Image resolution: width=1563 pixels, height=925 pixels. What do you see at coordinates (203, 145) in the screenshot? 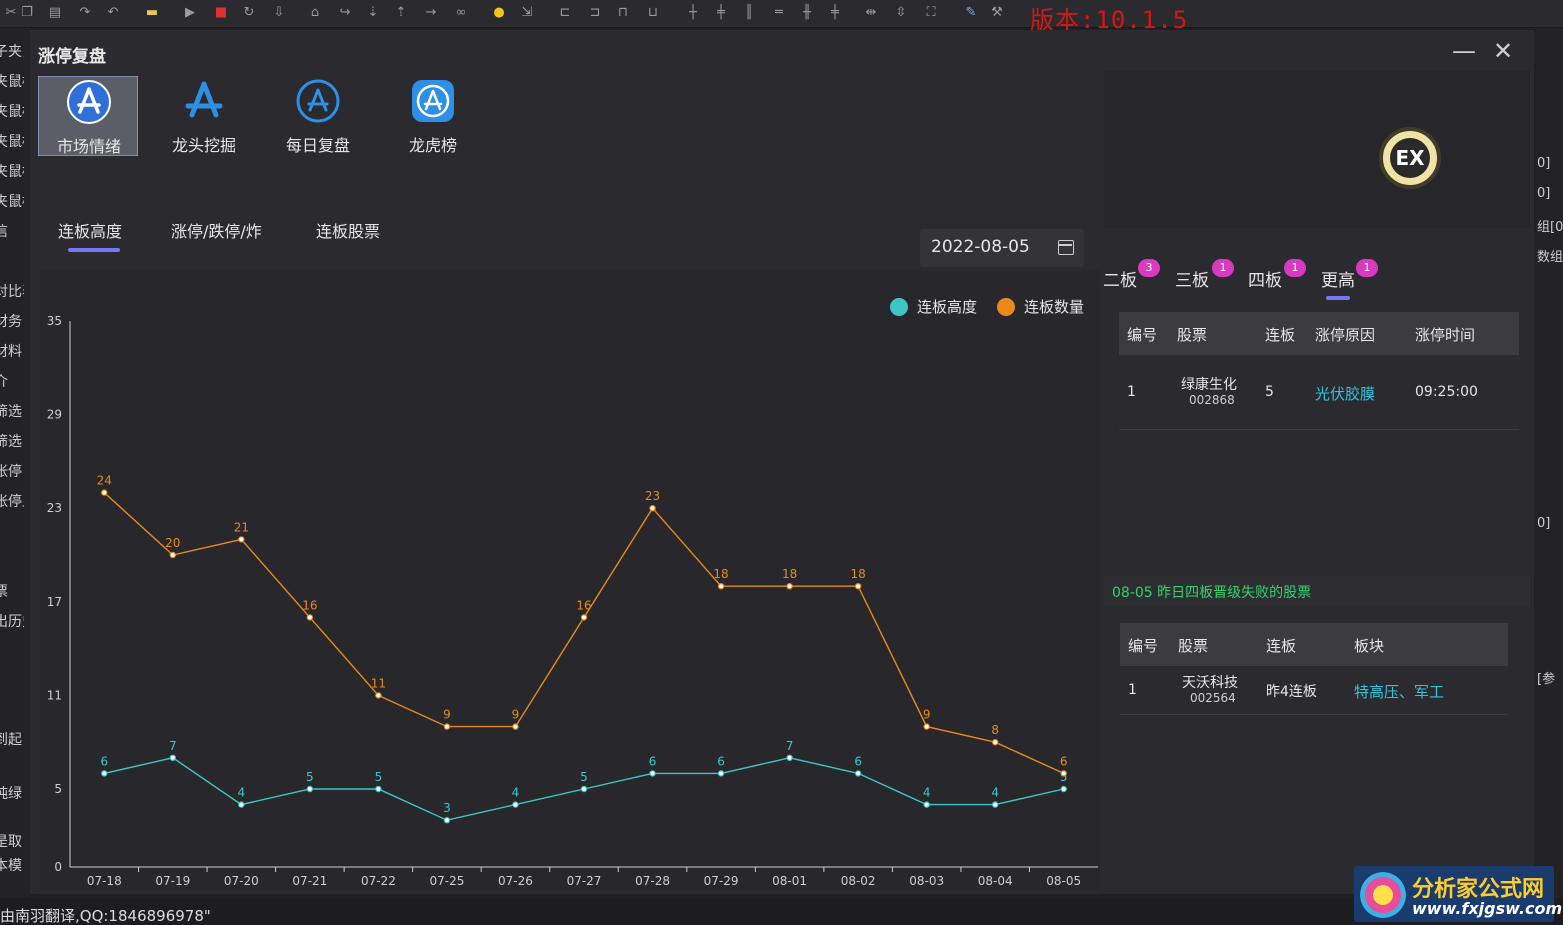
I see `app-label: 龙头挖掘` at bounding box center [203, 145].